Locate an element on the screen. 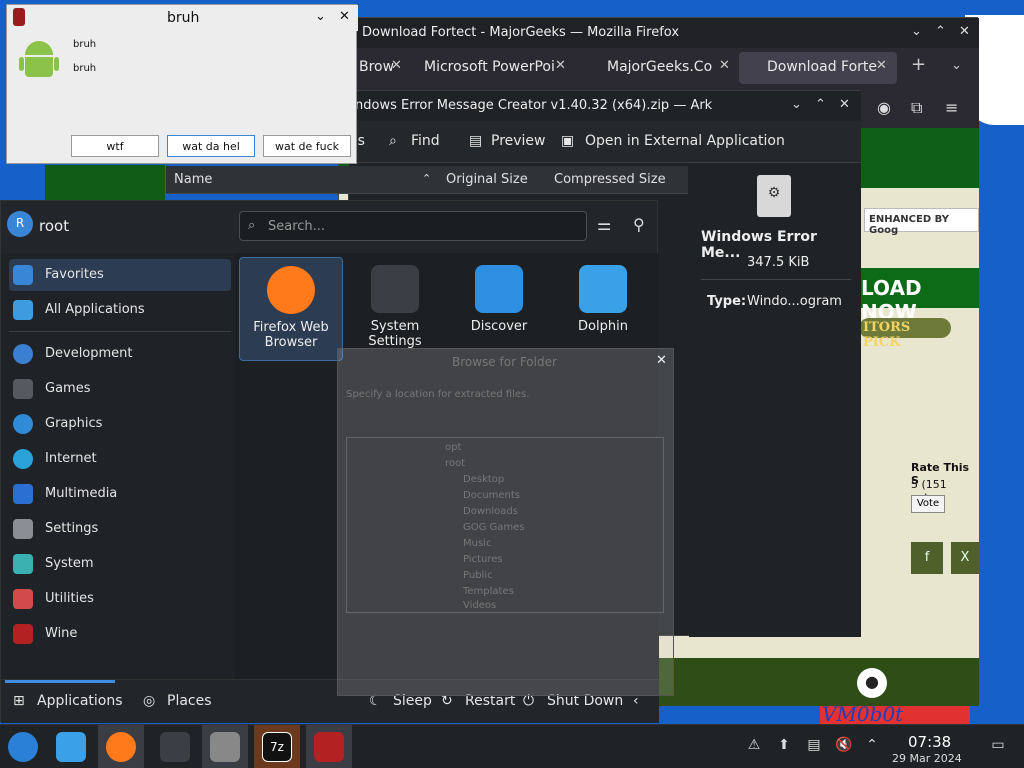  category-settings: Settings is located at coordinates (120, 529).